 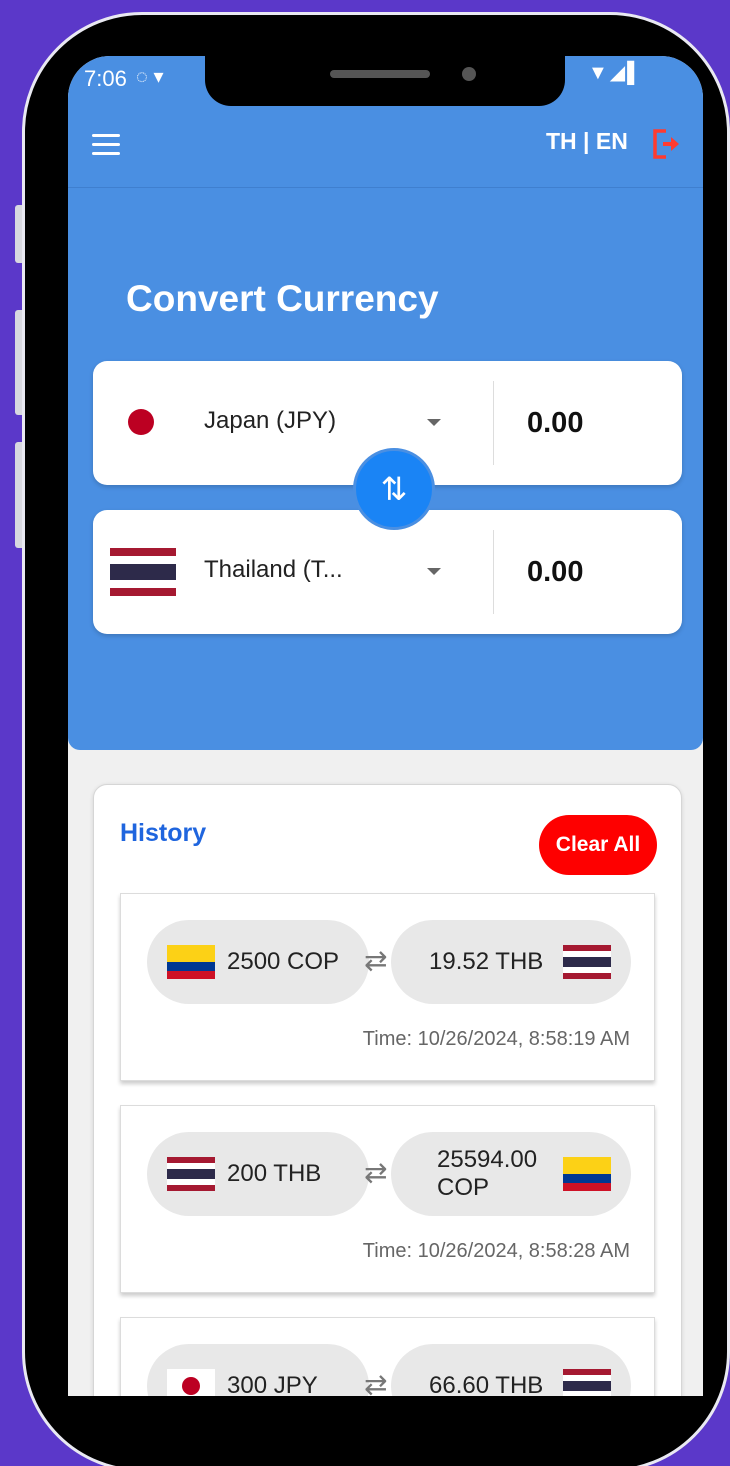 I want to click on to-pill: 19.52 THB, so click(x=511, y=962).